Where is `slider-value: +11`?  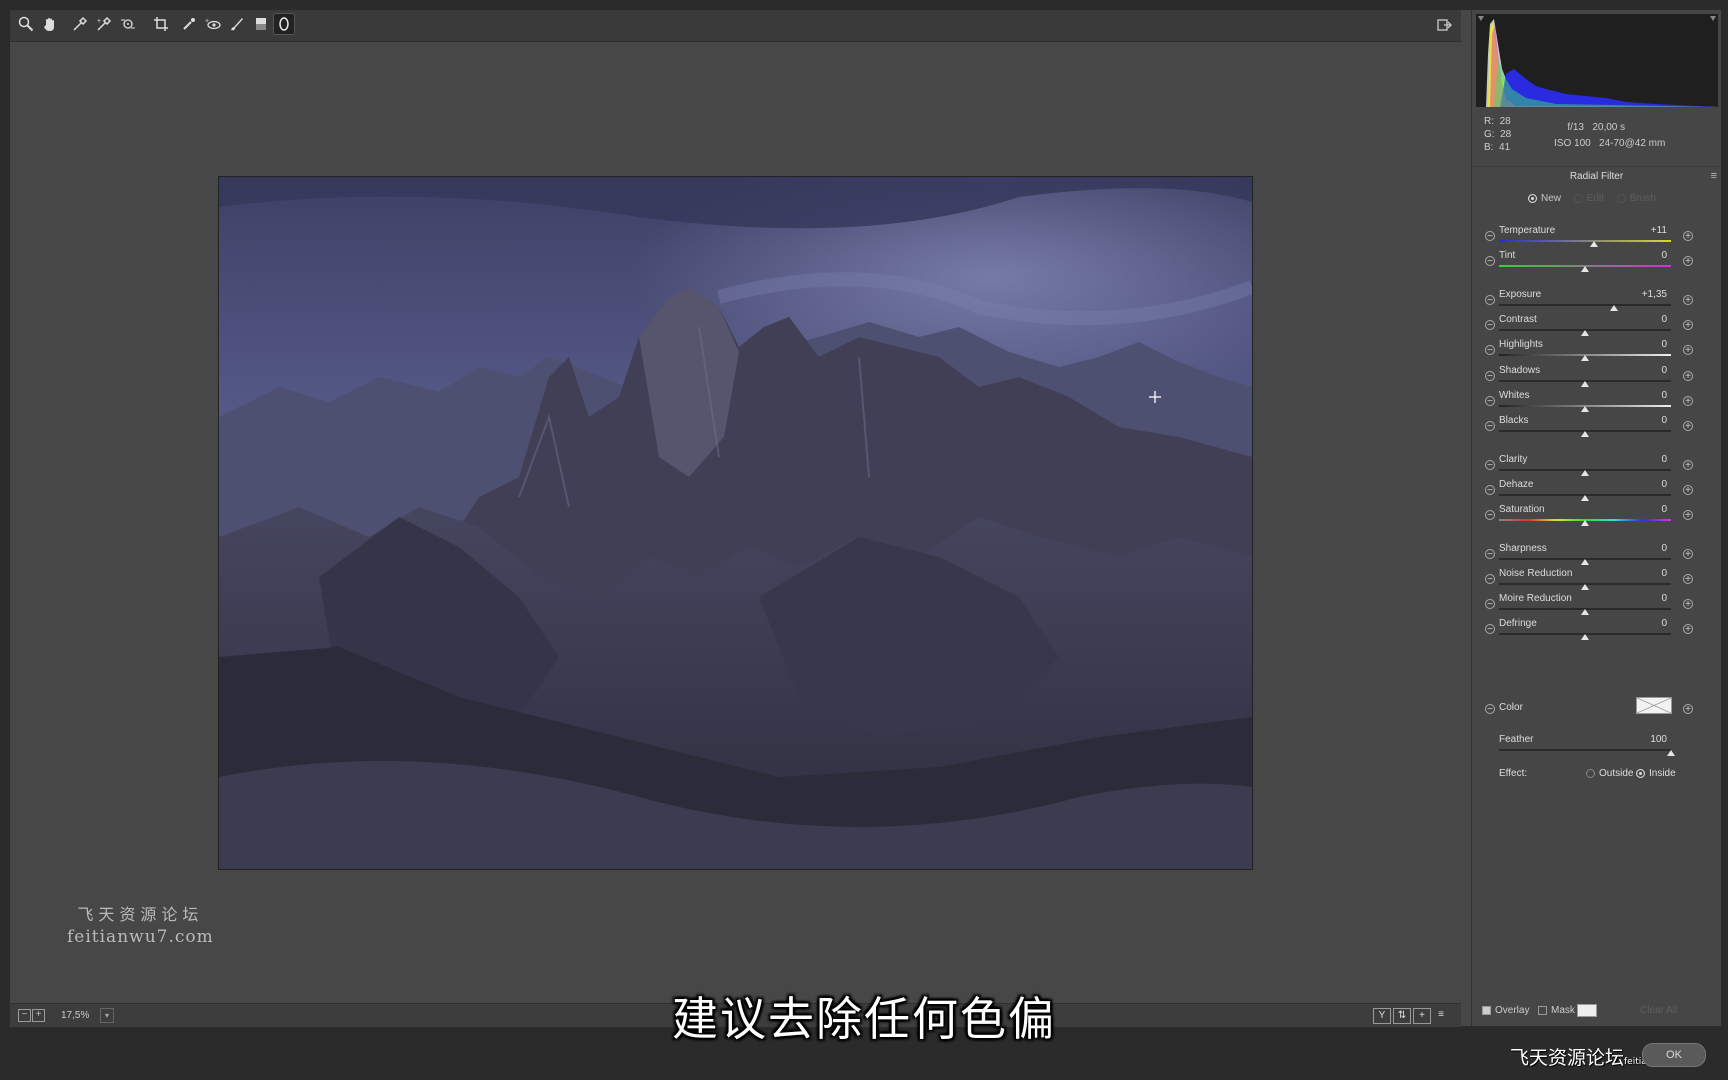 slider-value: +11 is located at coordinates (1643, 230).